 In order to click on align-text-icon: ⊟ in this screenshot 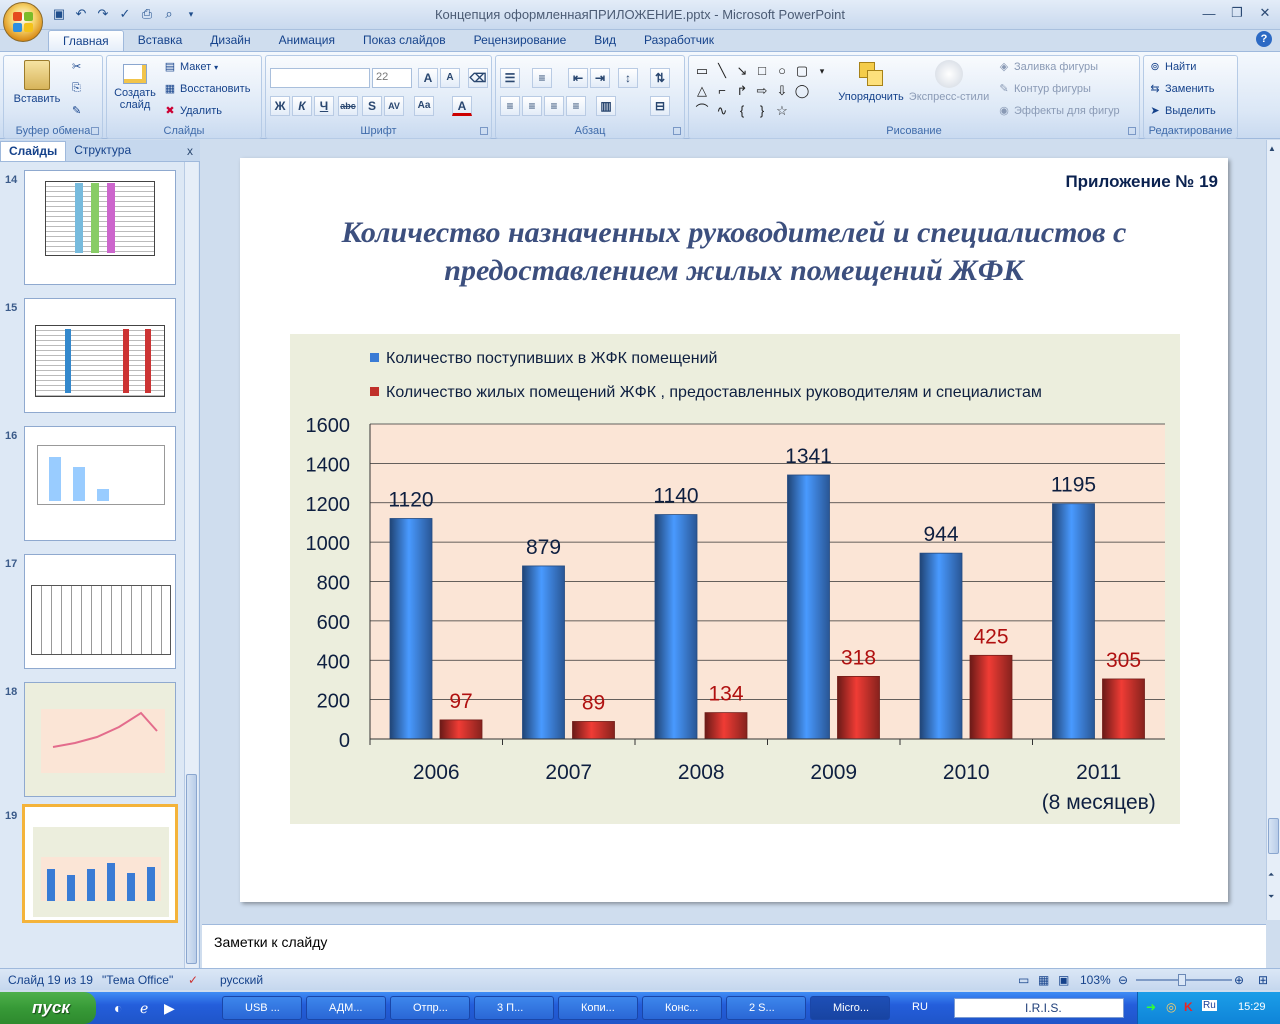, I will do `click(660, 106)`.